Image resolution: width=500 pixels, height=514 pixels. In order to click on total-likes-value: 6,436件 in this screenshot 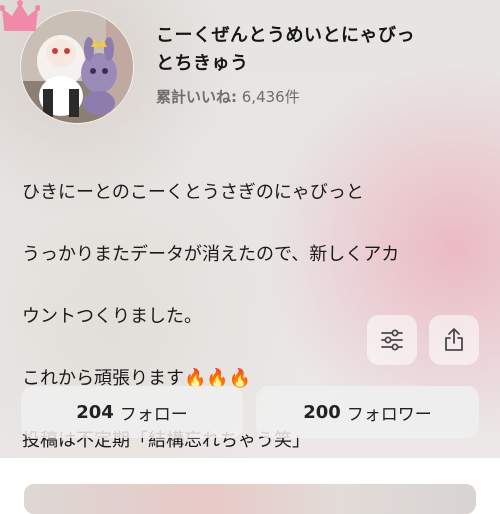, I will do `click(268, 97)`.